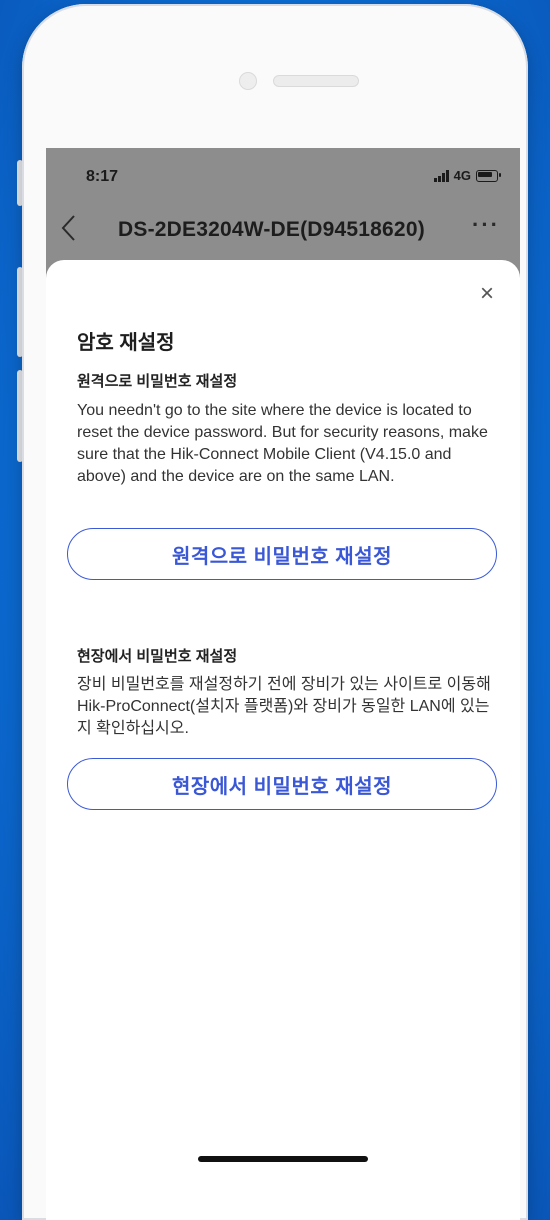 The width and height of the screenshot is (550, 1220). Describe the element at coordinates (282, 784) in the screenshot. I see `onsite-reset-button: 현장에서 비밀번호 재설정` at that location.